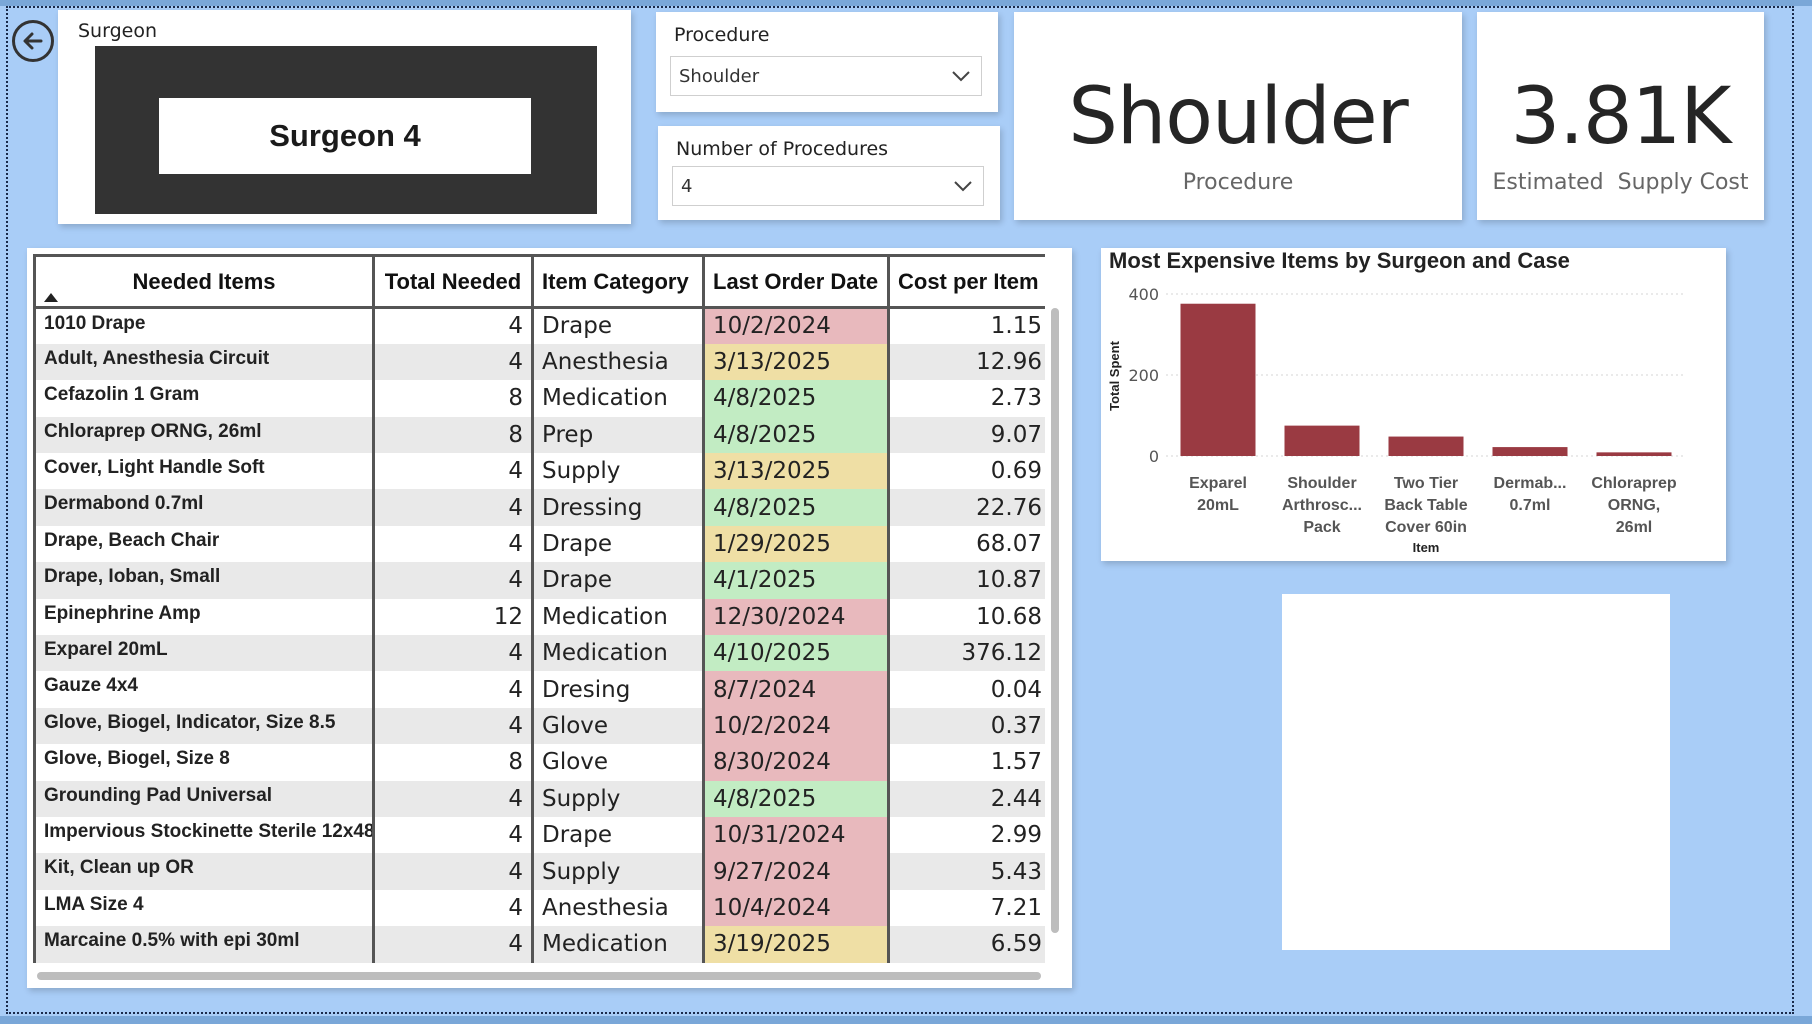 The width and height of the screenshot is (1812, 1024). I want to click on surgeon-option-selected: Surgeon 4, so click(345, 136).